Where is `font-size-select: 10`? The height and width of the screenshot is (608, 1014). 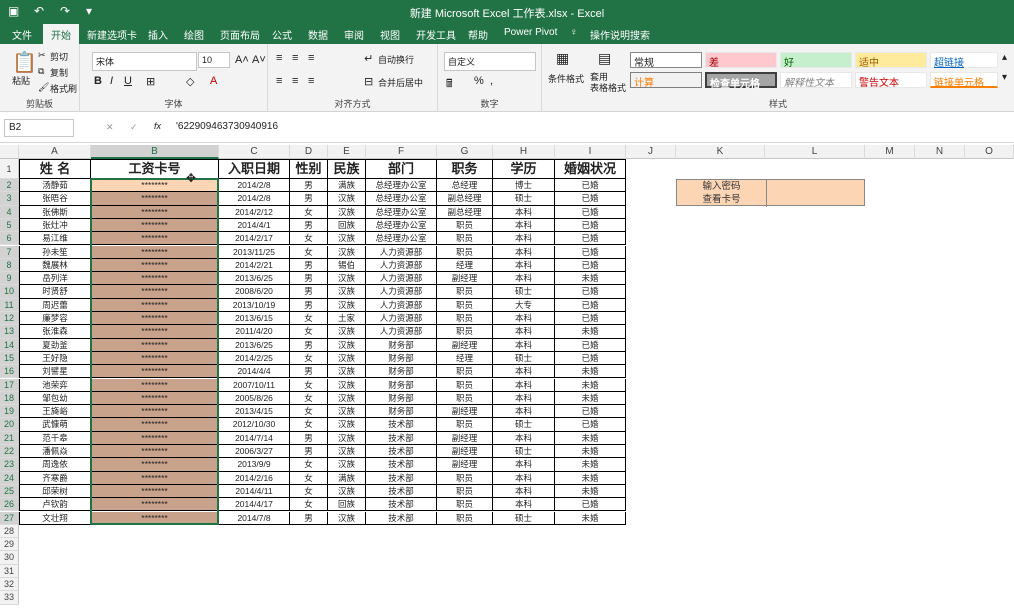 font-size-select: 10 is located at coordinates (214, 60).